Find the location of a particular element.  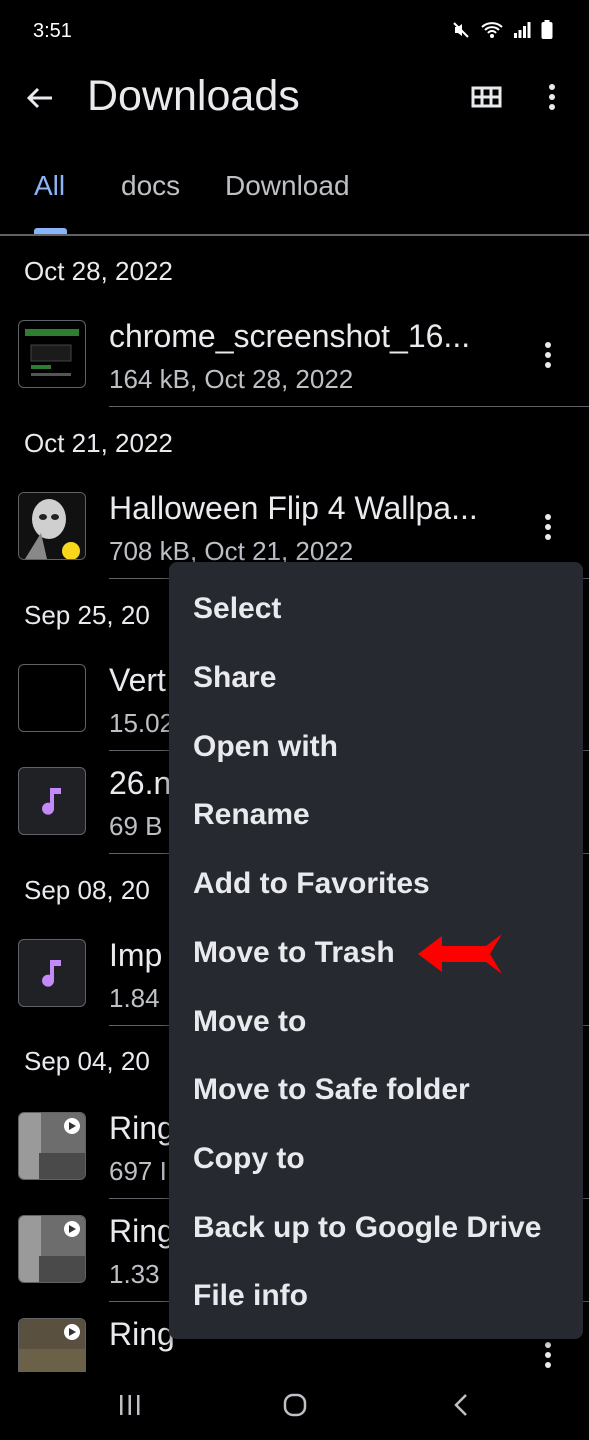

row-divider is located at coordinates (349, 406).